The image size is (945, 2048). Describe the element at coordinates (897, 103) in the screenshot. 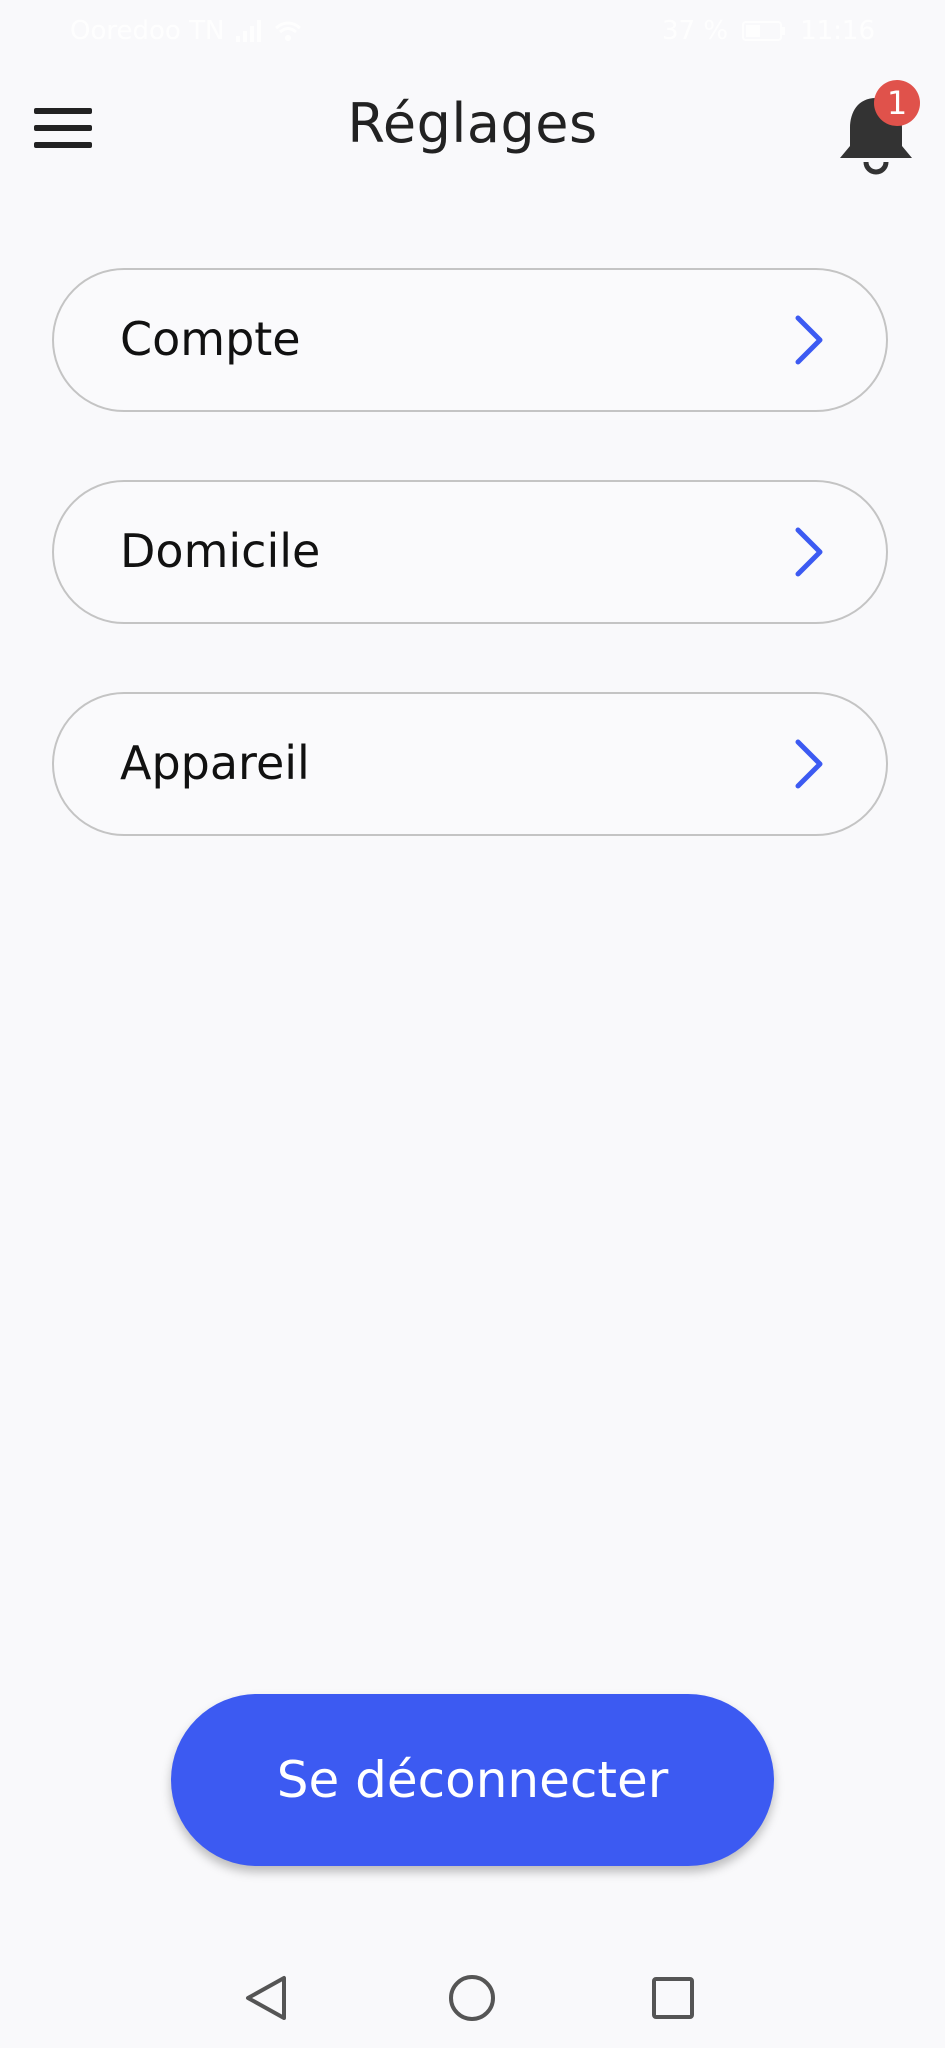

I see `notification-badge: 1` at that location.